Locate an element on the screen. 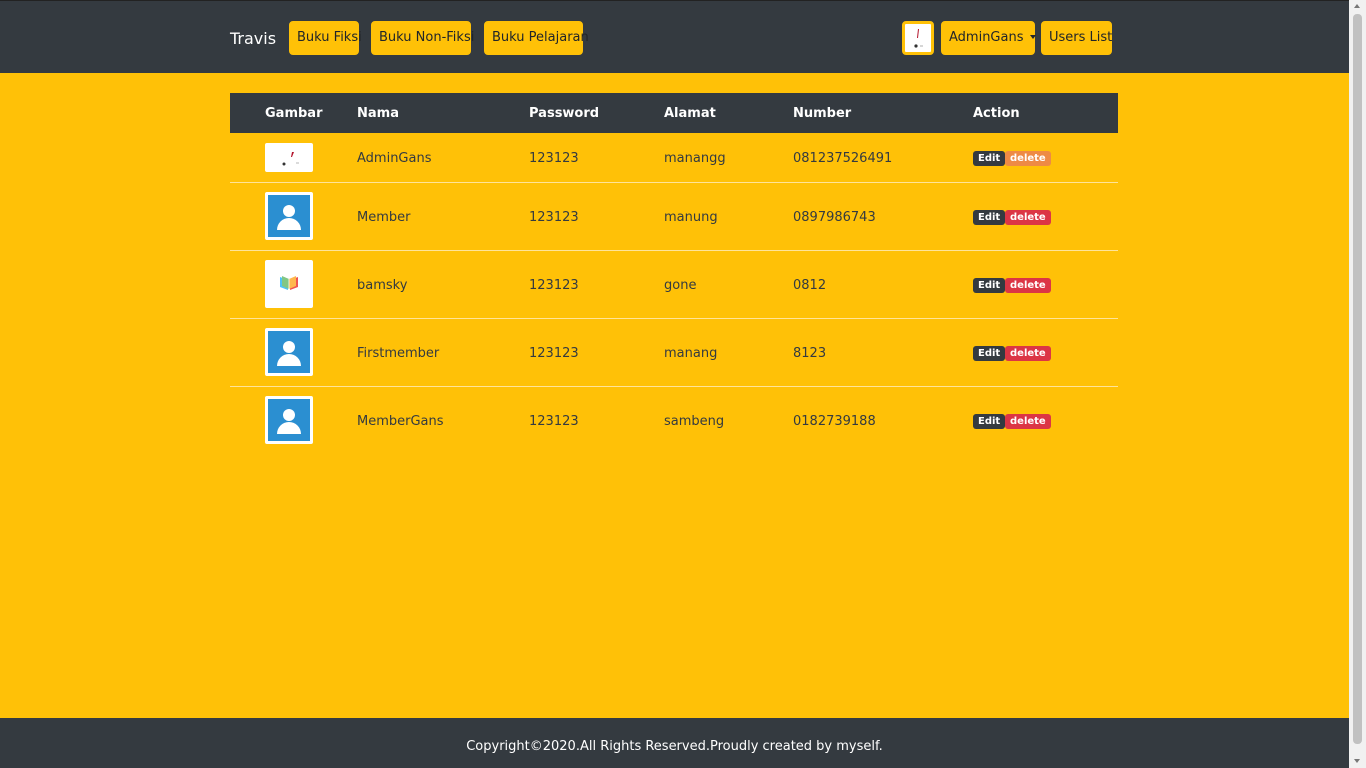 This screenshot has height=768, width=1366. row-alamat: sambeng is located at coordinates (694, 421).